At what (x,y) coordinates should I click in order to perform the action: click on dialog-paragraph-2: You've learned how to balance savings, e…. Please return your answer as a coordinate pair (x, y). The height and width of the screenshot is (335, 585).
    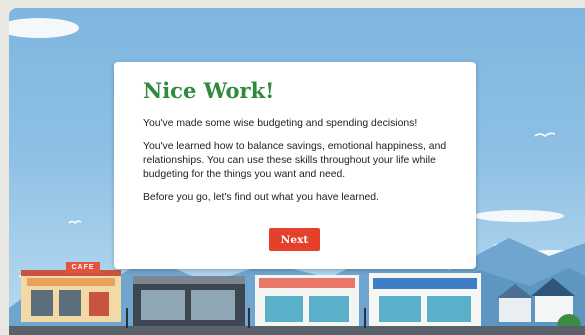
    Looking at the image, I should click on (295, 160).